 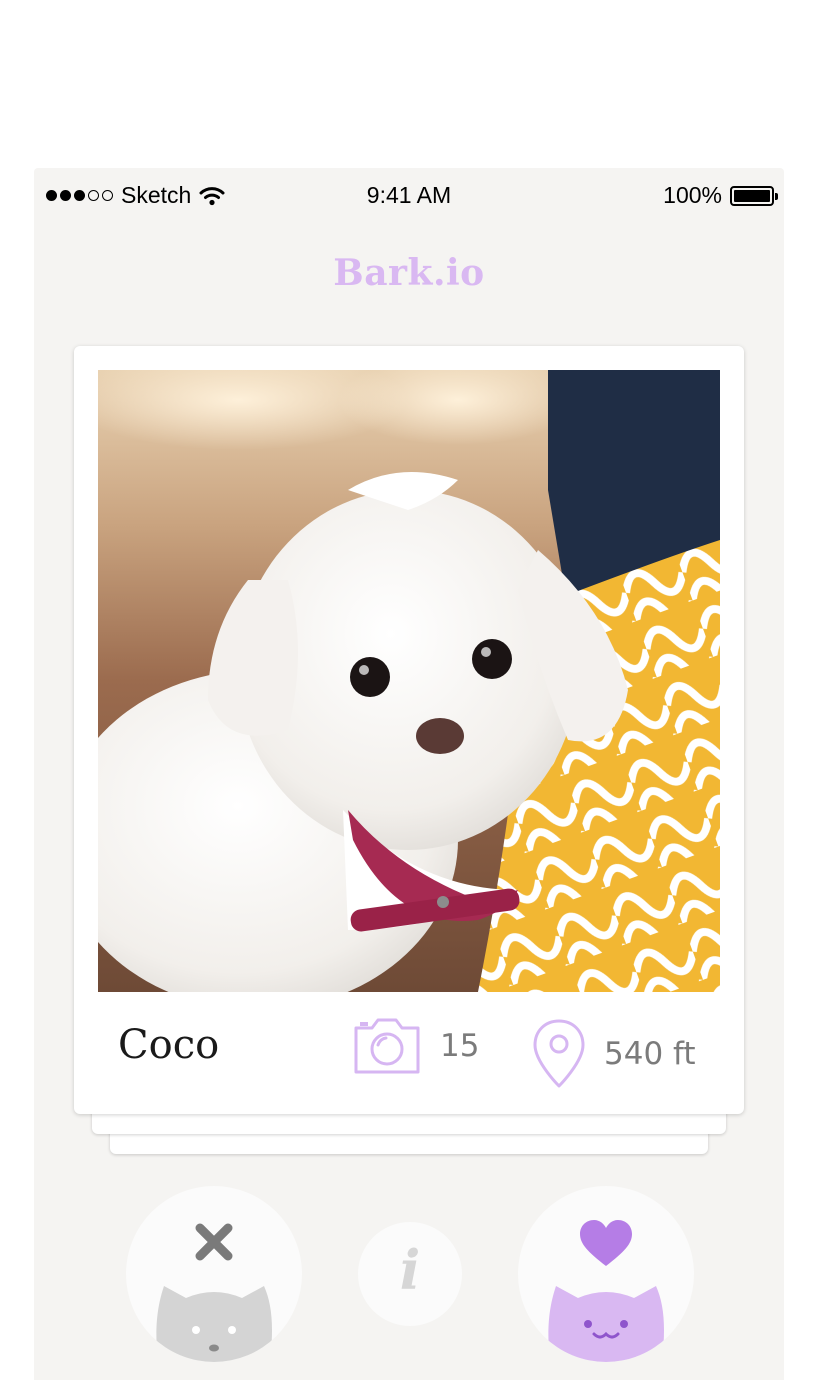 I want to click on app-title: Bark.io, so click(x=409, y=273).